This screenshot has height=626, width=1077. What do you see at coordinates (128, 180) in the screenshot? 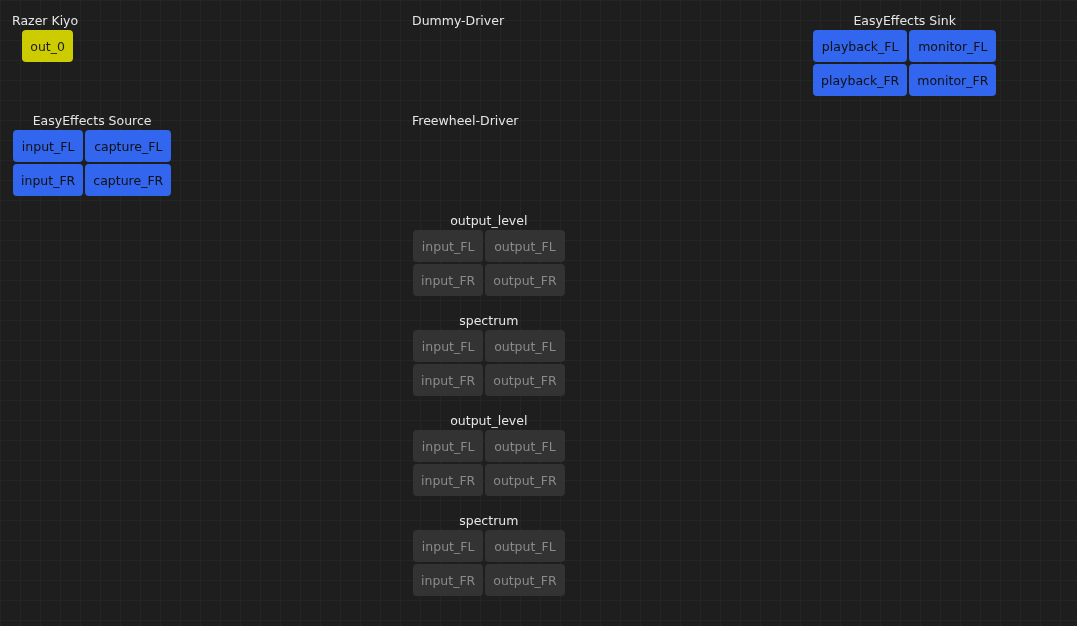
I see `output-port: capture_FR` at bounding box center [128, 180].